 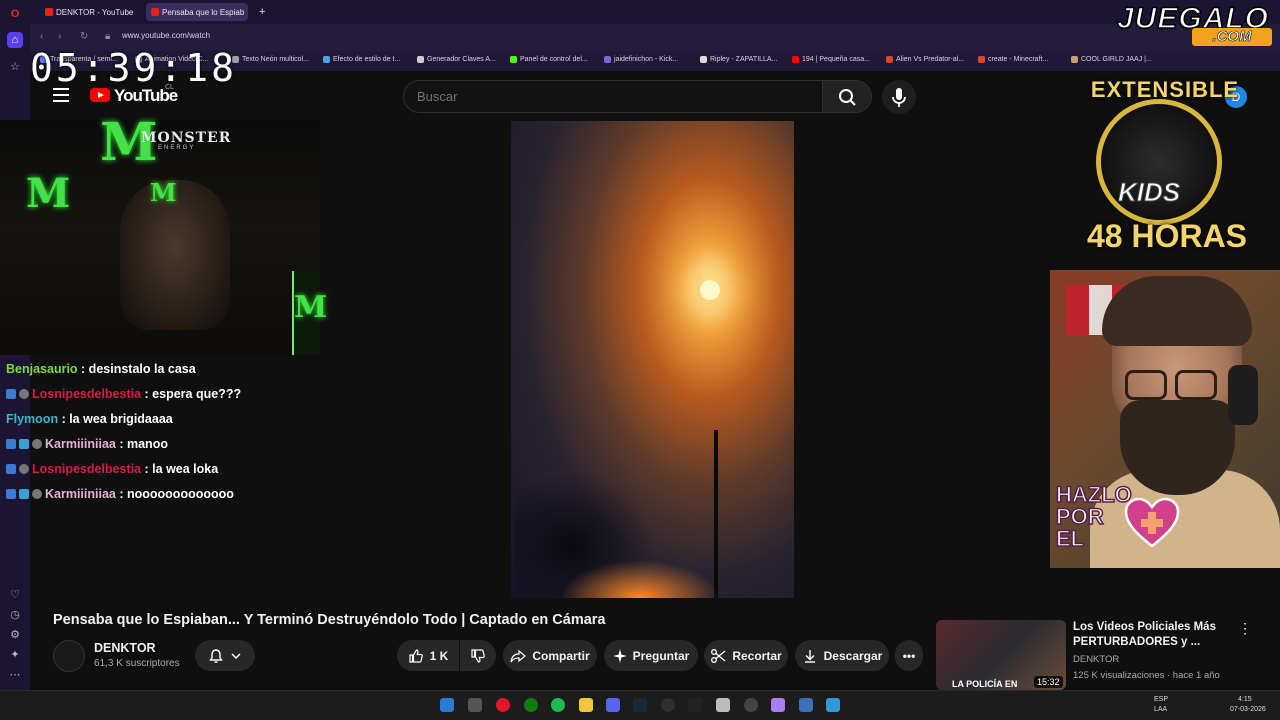 What do you see at coordinates (1245, 699) in the screenshot?
I see `clock-time: 4:15` at bounding box center [1245, 699].